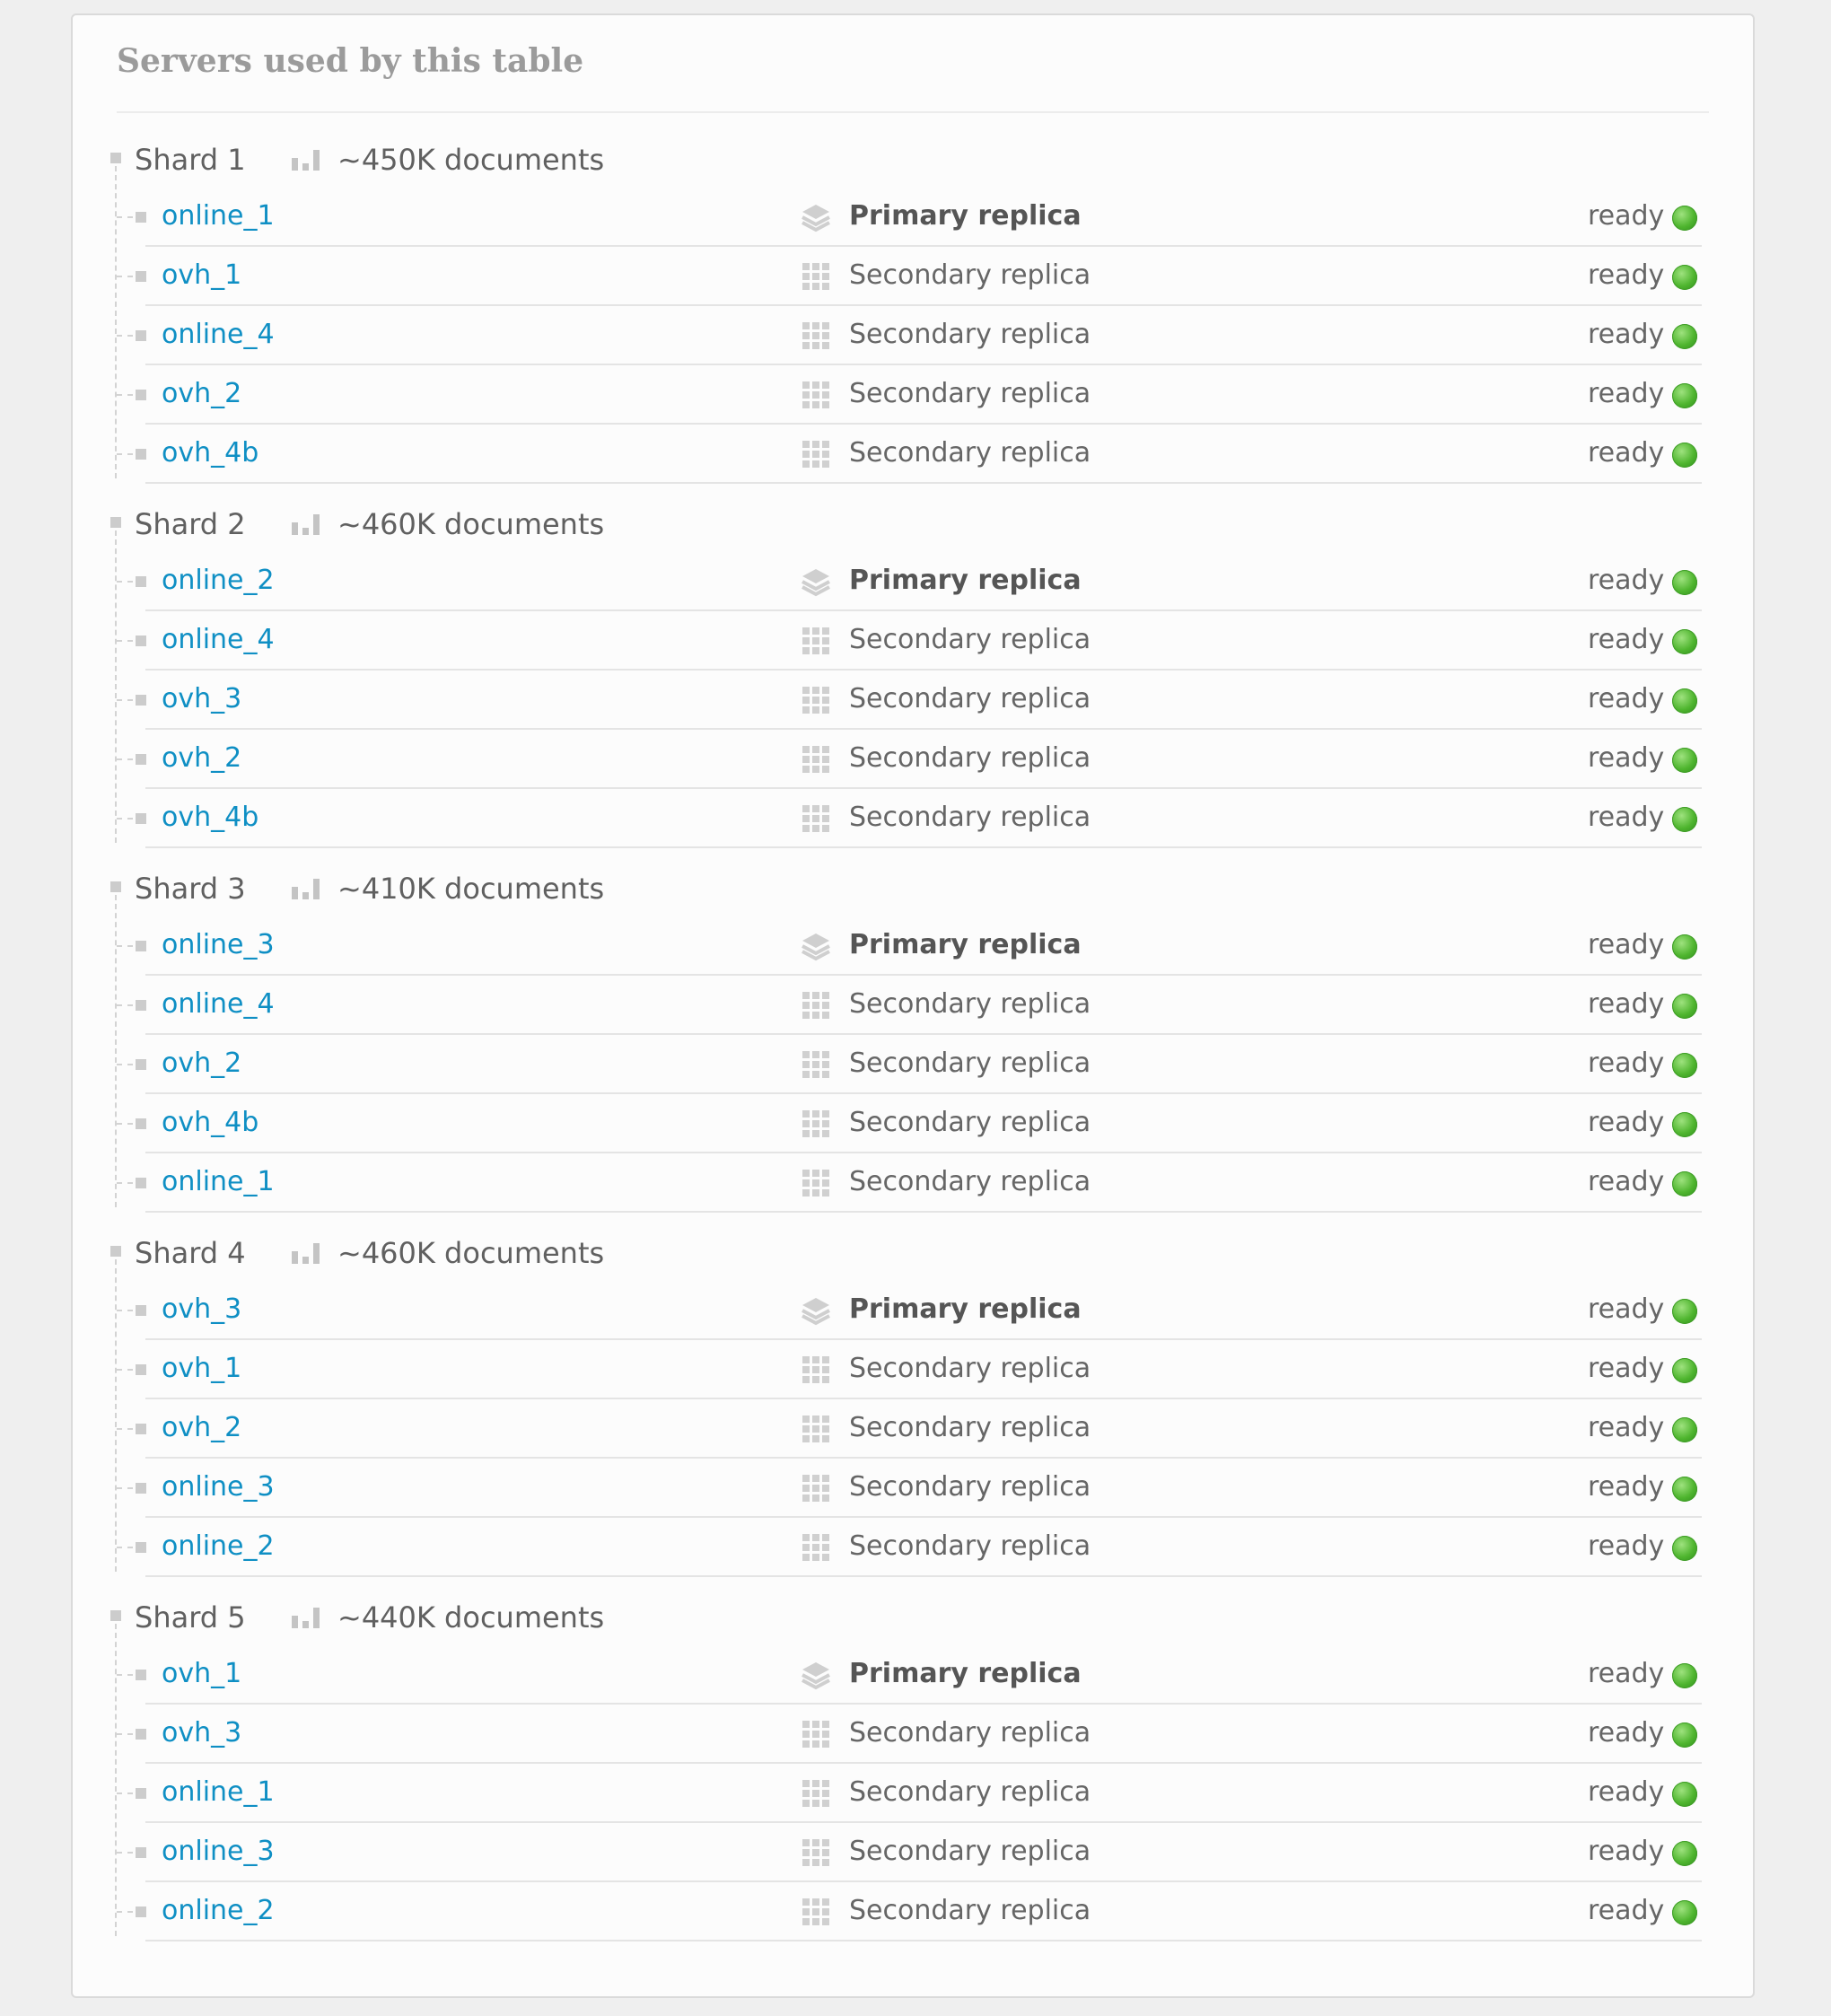 Image resolution: width=1831 pixels, height=2016 pixels. What do you see at coordinates (966, 216) in the screenshot?
I see `replica-role: Primary replica` at bounding box center [966, 216].